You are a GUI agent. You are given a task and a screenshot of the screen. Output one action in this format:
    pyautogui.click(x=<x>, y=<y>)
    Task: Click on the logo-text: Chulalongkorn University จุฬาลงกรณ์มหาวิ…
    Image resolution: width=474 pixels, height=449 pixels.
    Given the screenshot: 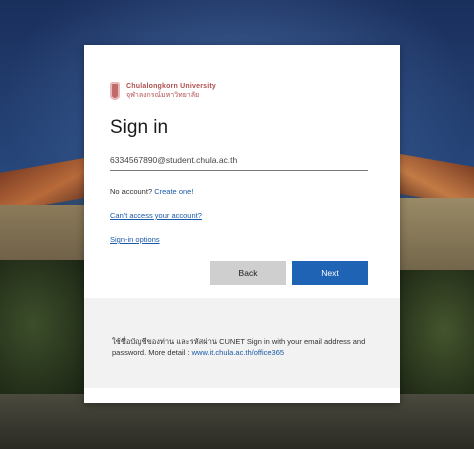 What is the action you would take?
    pyautogui.click(x=171, y=91)
    